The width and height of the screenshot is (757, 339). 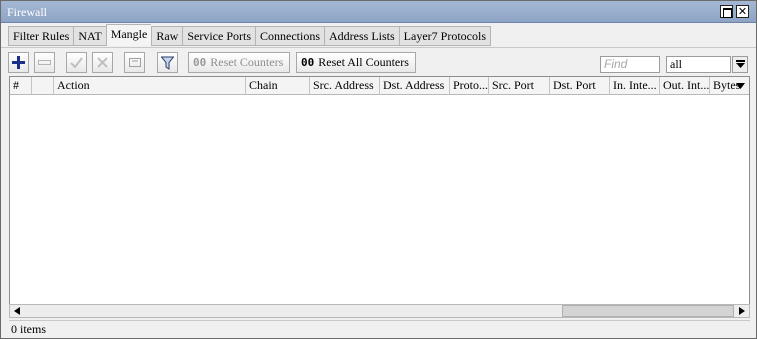 I want to click on tab-address-lists: Address Lists, so click(x=361, y=36).